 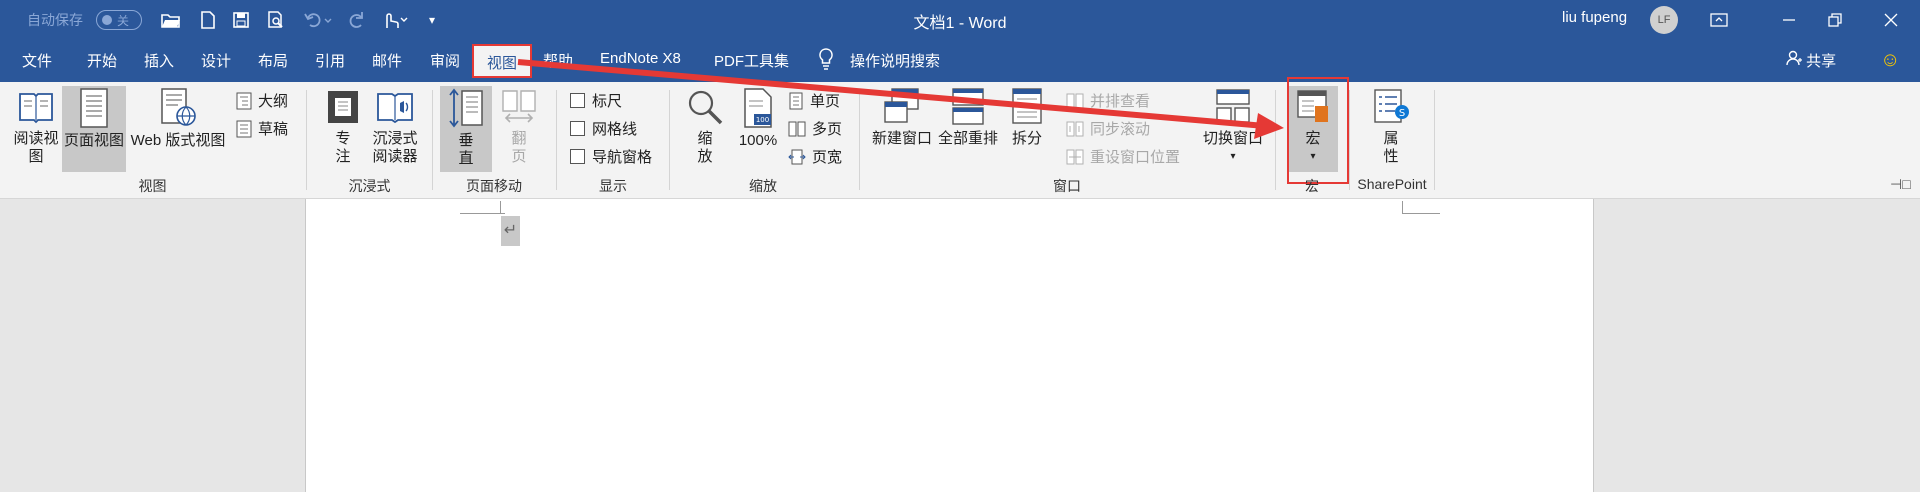 What do you see at coordinates (891, 94) in the screenshot?
I see `arrow-shaft` at bounding box center [891, 94].